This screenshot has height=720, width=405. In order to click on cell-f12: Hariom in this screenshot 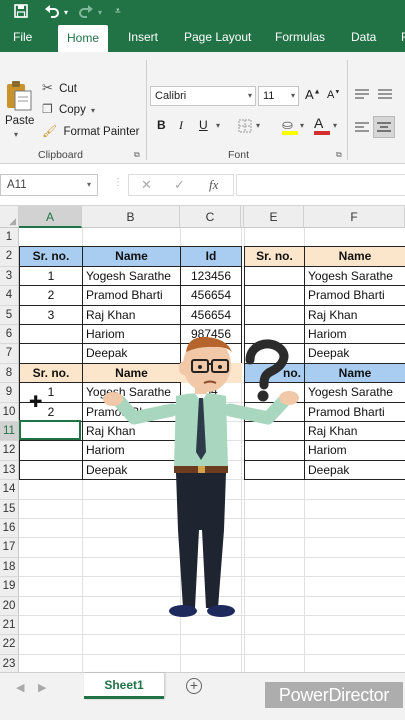, I will do `click(354, 450)`.